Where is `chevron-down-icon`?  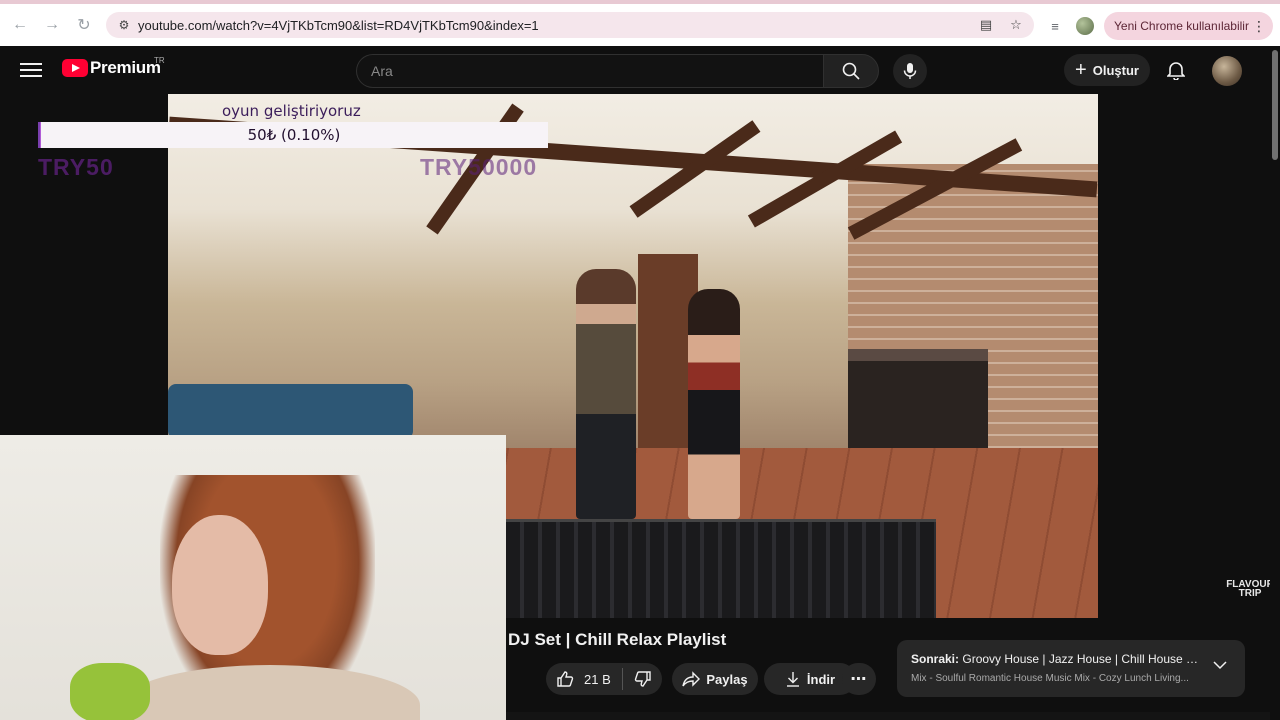
chevron-down-icon is located at coordinates (1220, 665).